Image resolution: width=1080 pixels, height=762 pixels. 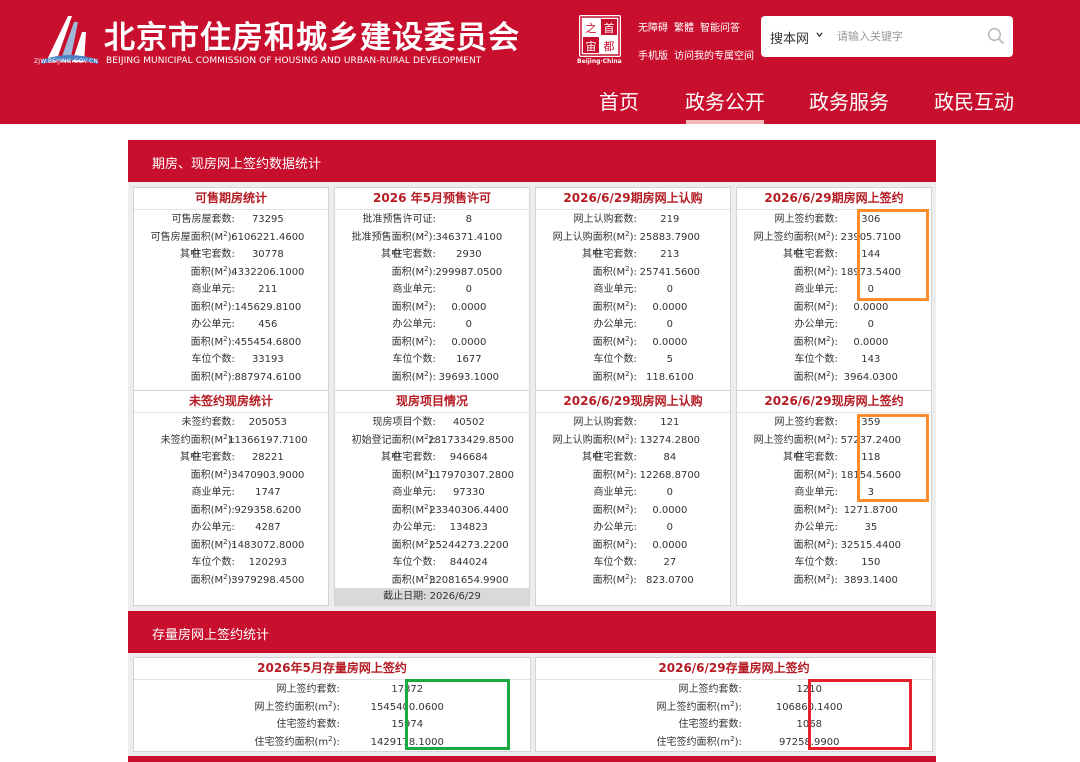 I want to click on section-header-stock-homes: 存量房网上签约统计, so click(x=532, y=632).